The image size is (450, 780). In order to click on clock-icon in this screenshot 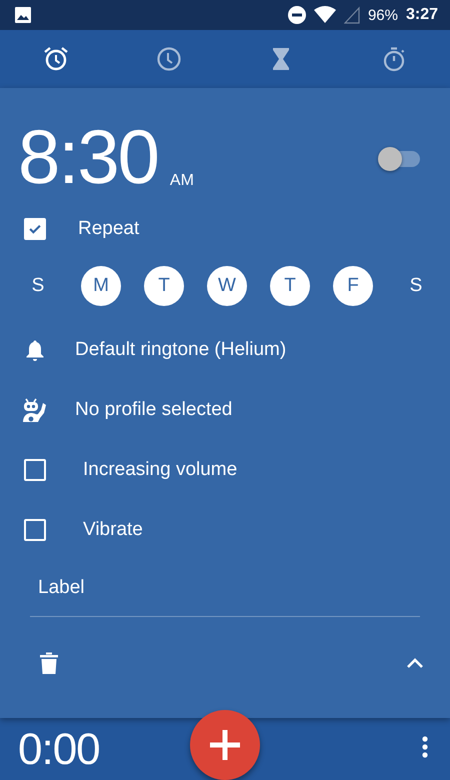, I will do `click(169, 59)`.